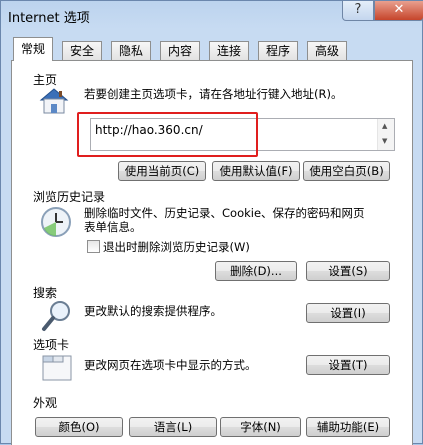  I want to click on scroll-up-icon: ▲, so click(384, 126).